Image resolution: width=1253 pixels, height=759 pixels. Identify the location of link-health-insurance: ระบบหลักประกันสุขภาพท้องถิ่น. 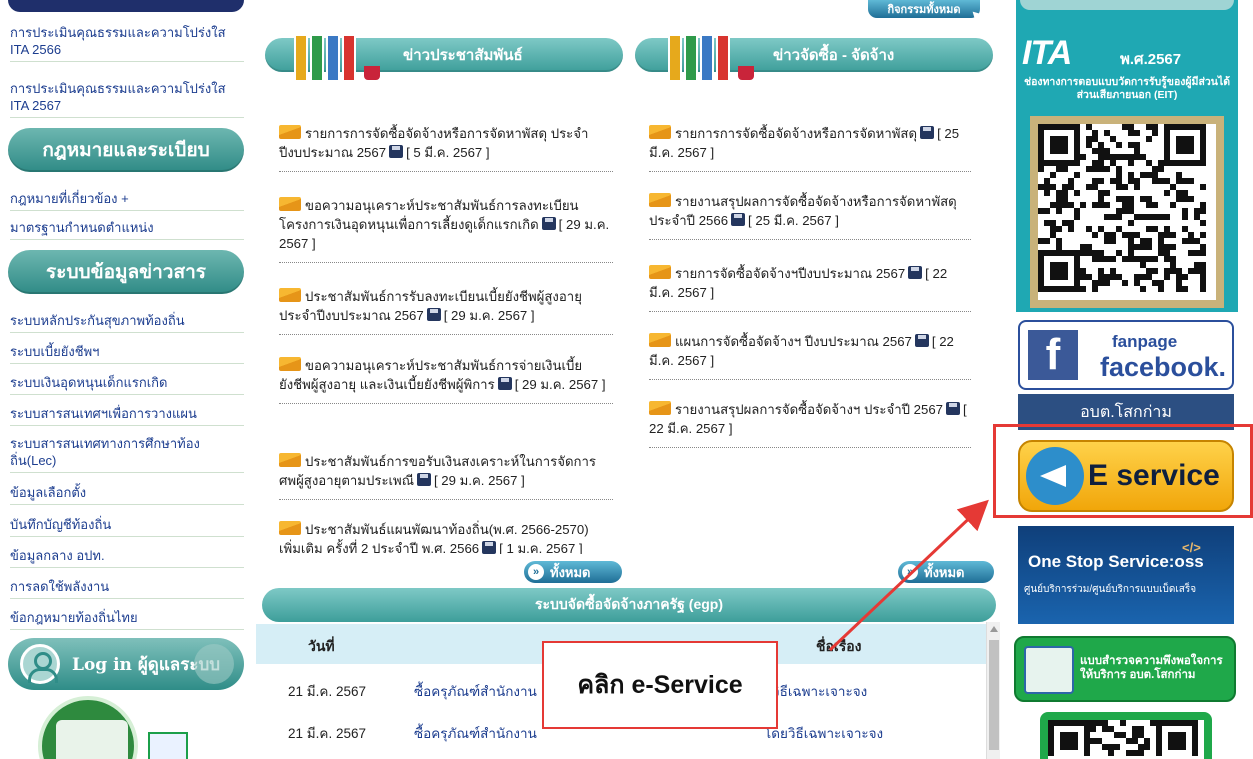
(127, 322).